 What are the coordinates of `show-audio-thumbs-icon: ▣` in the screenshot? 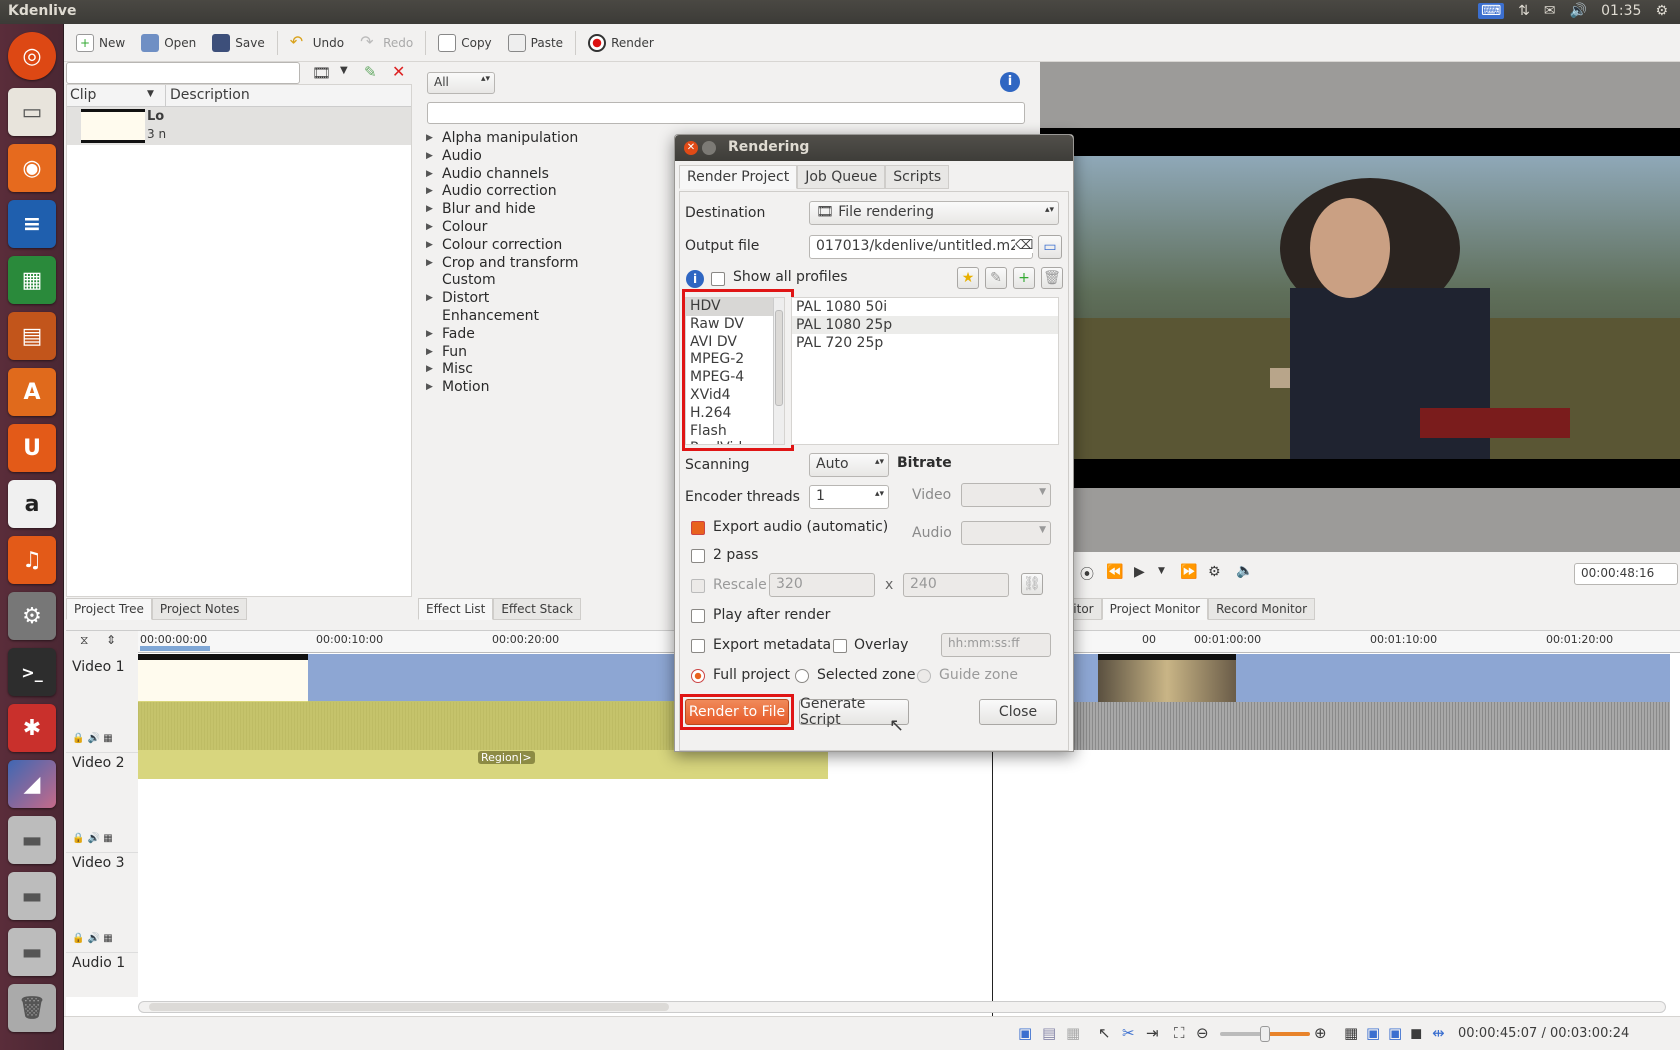 It's located at (1395, 1033).